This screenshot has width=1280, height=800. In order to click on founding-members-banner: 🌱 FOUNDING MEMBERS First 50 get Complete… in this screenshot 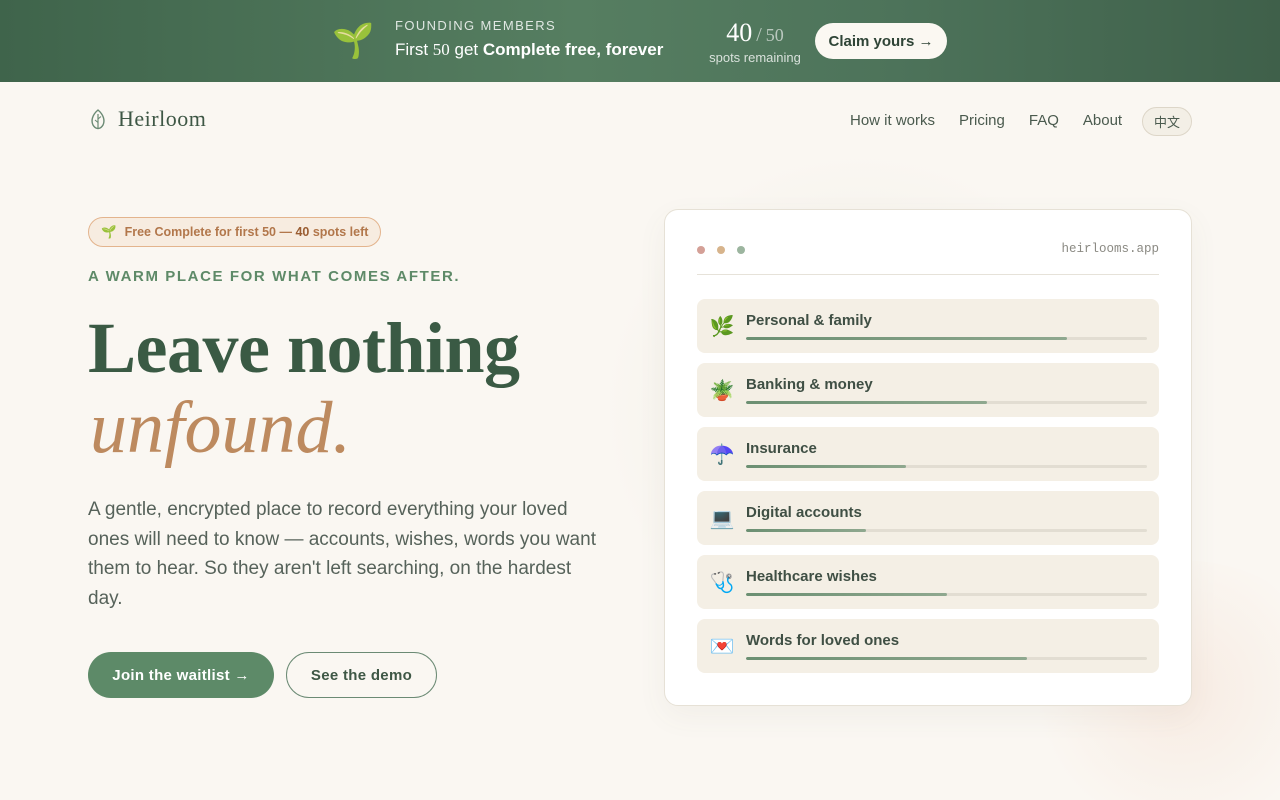, I will do `click(640, 41)`.